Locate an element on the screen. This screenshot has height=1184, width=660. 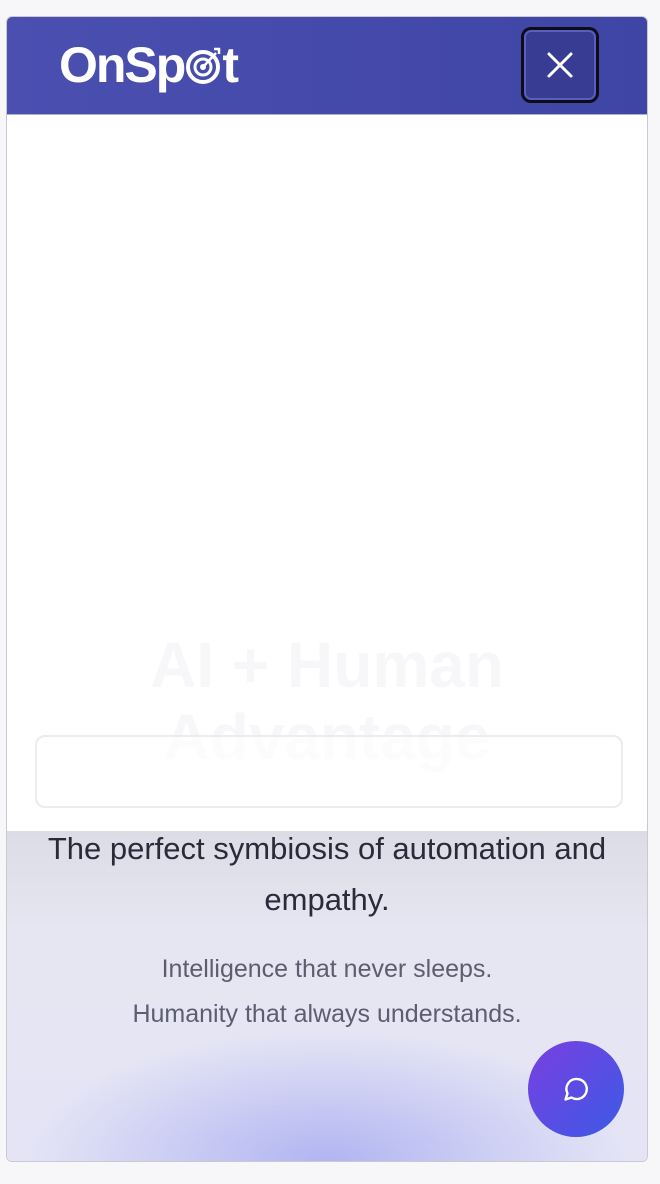
target-icon is located at coordinates (203, 65).